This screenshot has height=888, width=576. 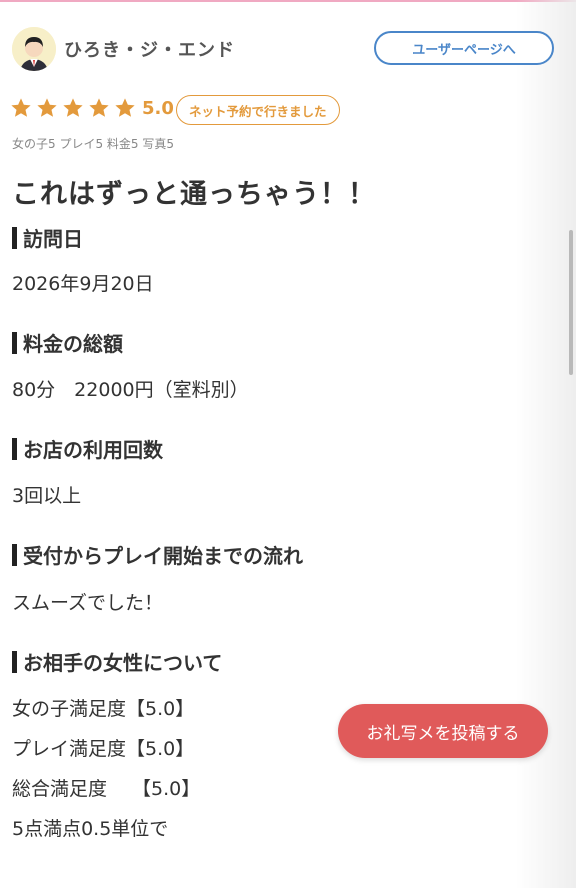 I want to click on scrollbar, so click(x=571, y=302).